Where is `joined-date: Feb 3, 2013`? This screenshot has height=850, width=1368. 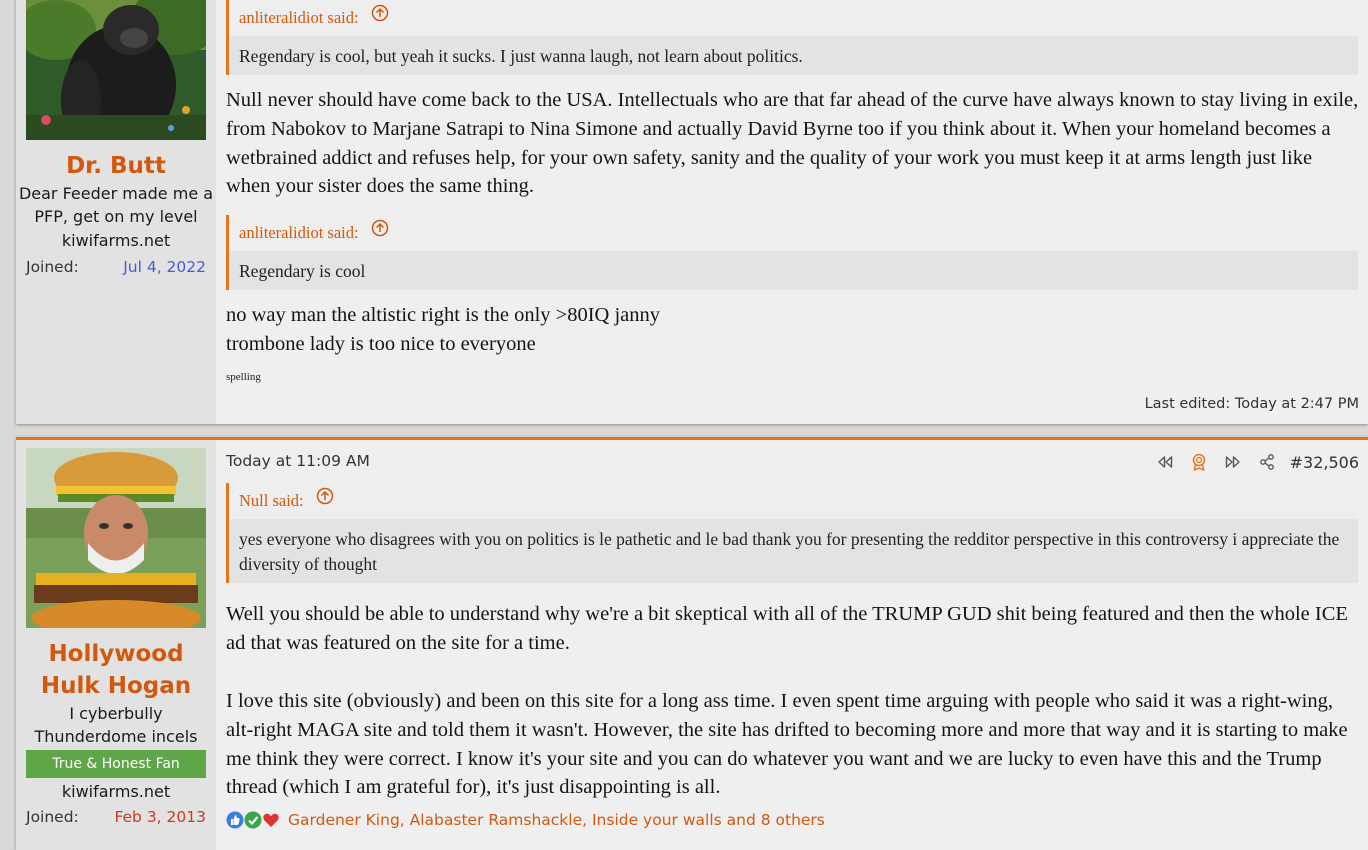 joined-date: Feb 3, 2013 is located at coordinates (160, 817).